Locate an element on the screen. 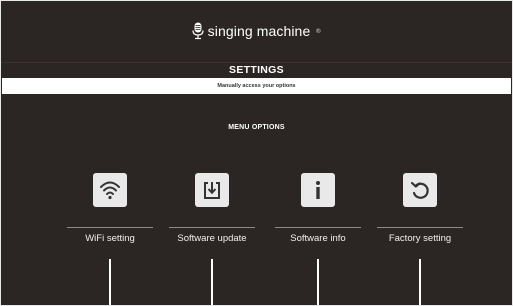 The height and width of the screenshot is (306, 513). option-factory-setting: Factory setting is located at coordinates (420, 239).